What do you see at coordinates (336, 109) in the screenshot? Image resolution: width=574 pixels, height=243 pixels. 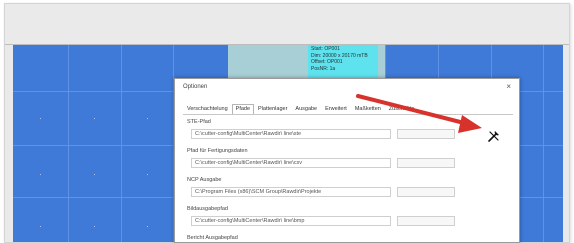 I see `tab-erweitert: Erweitert` at bounding box center [336, 109].